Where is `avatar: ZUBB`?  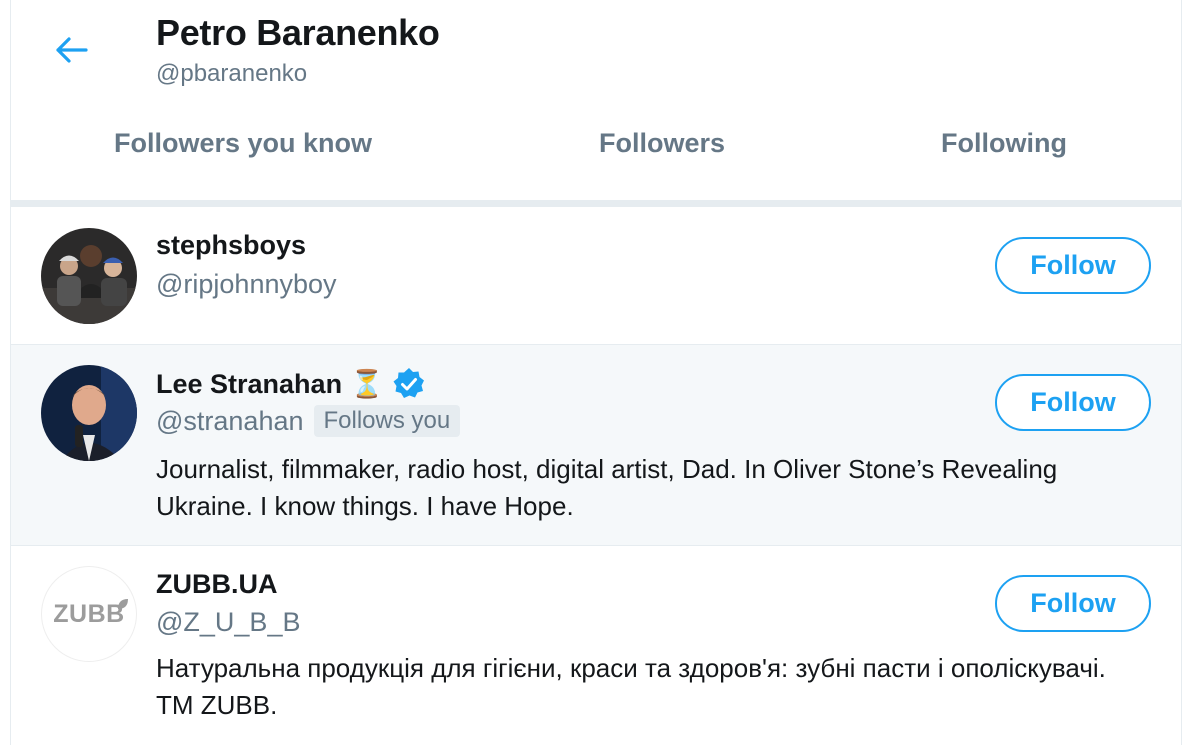 avatar: ZUBB is located at coordinates (89, 614).